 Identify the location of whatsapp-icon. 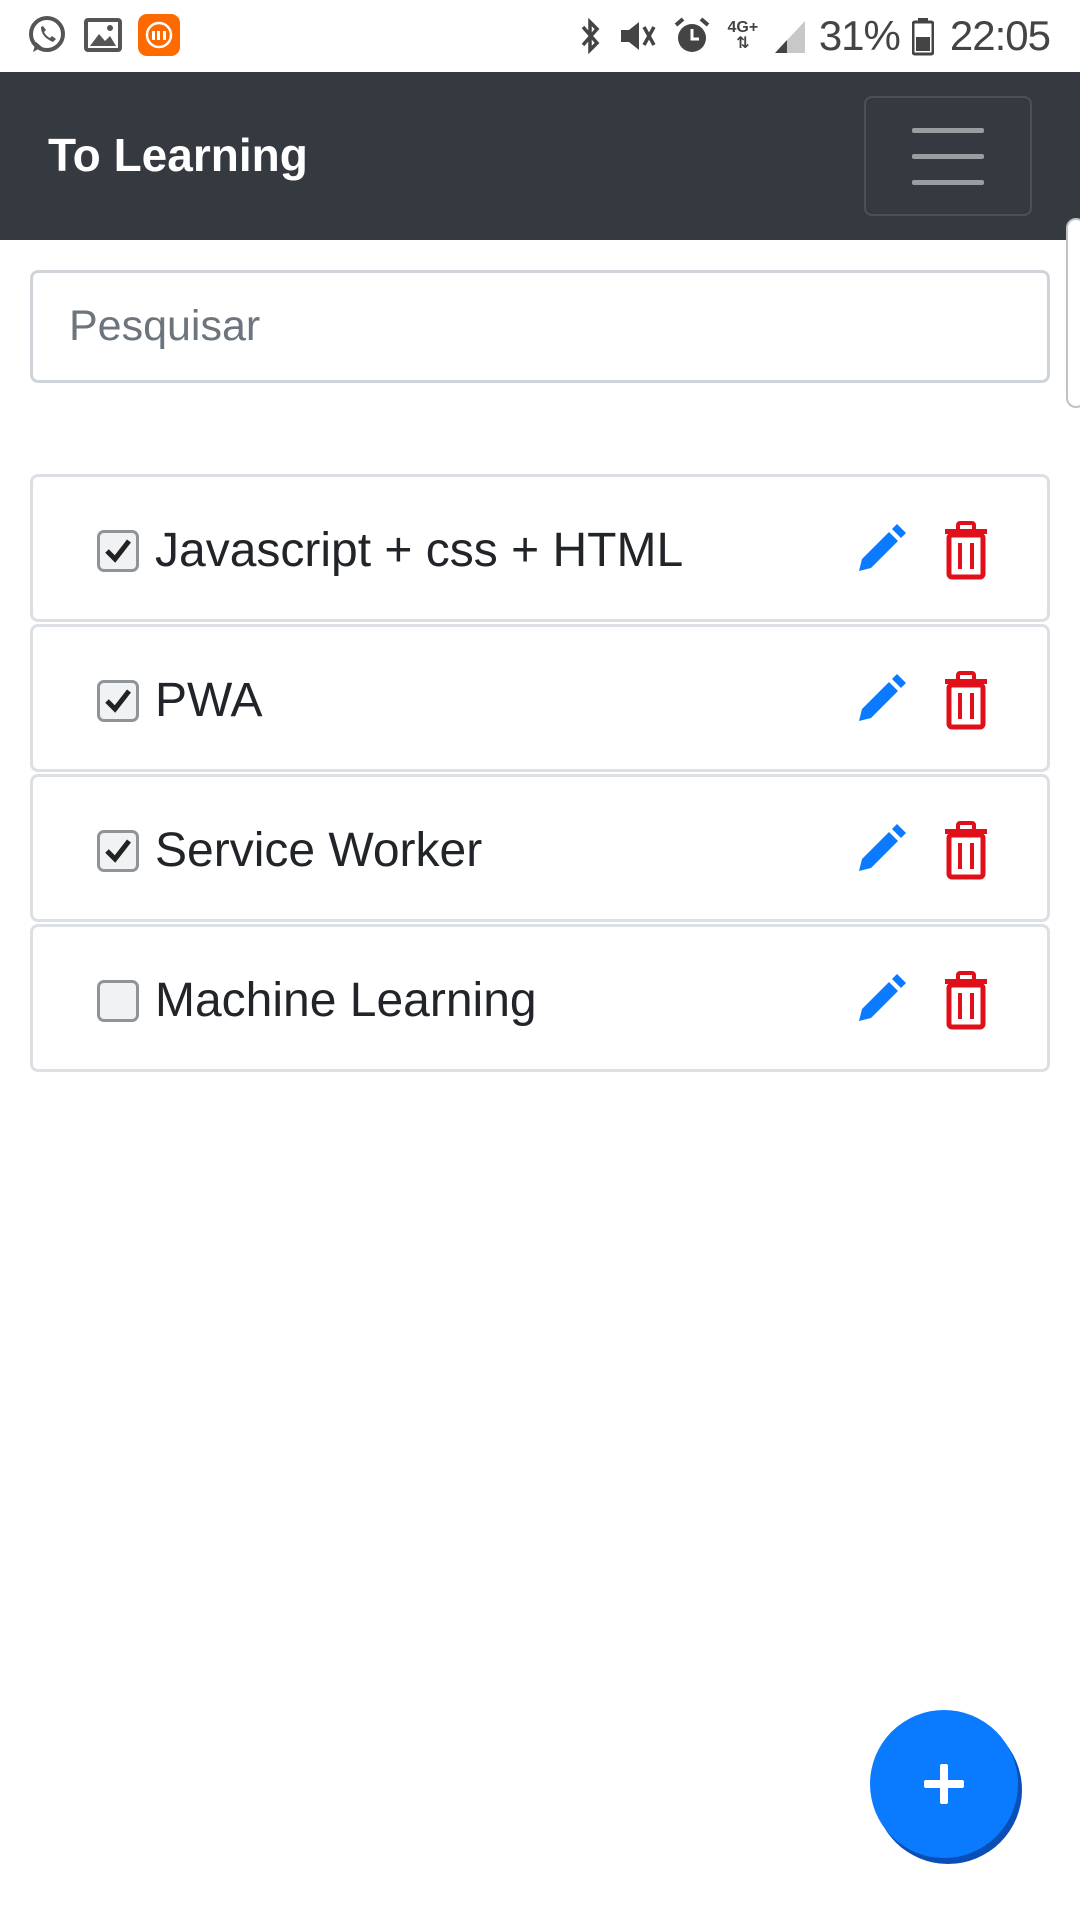
(47, 35).